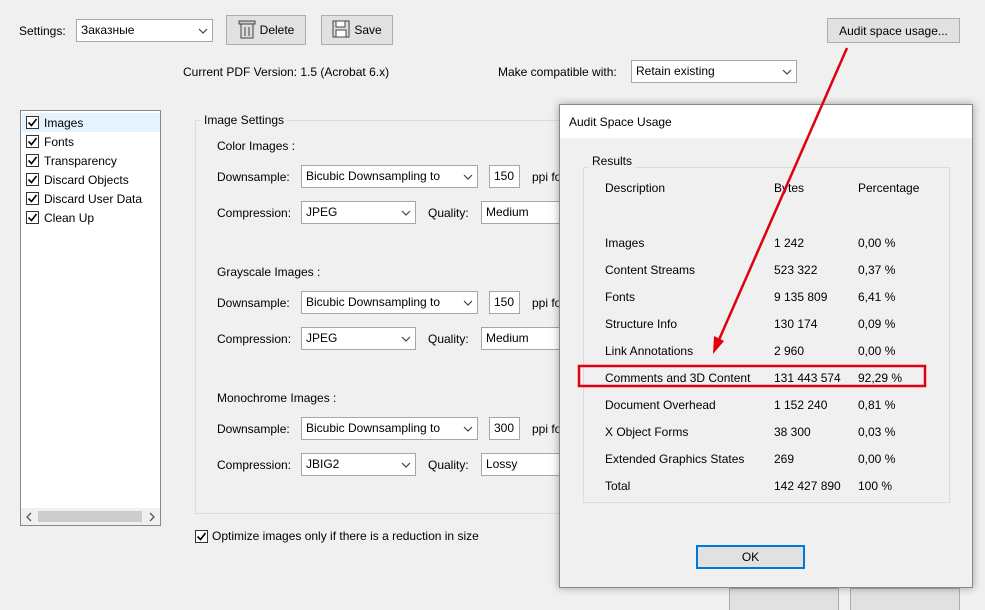  I want to click on grayscale-compression-value: JPEG, so click(322, 338).